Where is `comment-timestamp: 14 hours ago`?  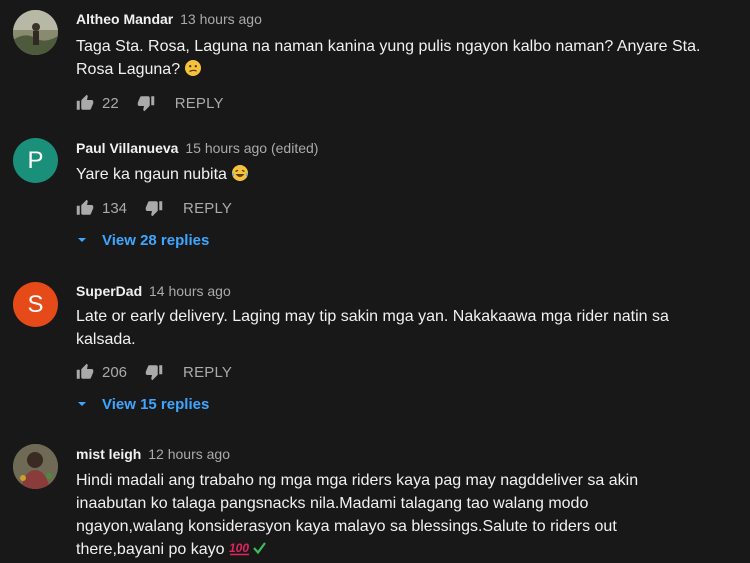
comment-timestamp: 14 hours ago is located at coordinates (190, 291).